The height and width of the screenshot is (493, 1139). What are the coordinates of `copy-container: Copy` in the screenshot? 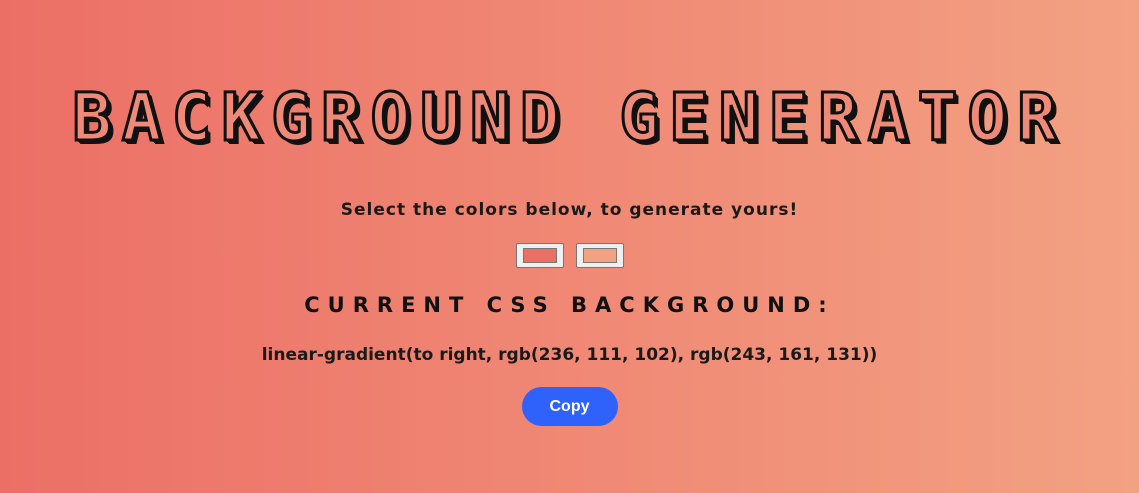 It's located at (569, 406).